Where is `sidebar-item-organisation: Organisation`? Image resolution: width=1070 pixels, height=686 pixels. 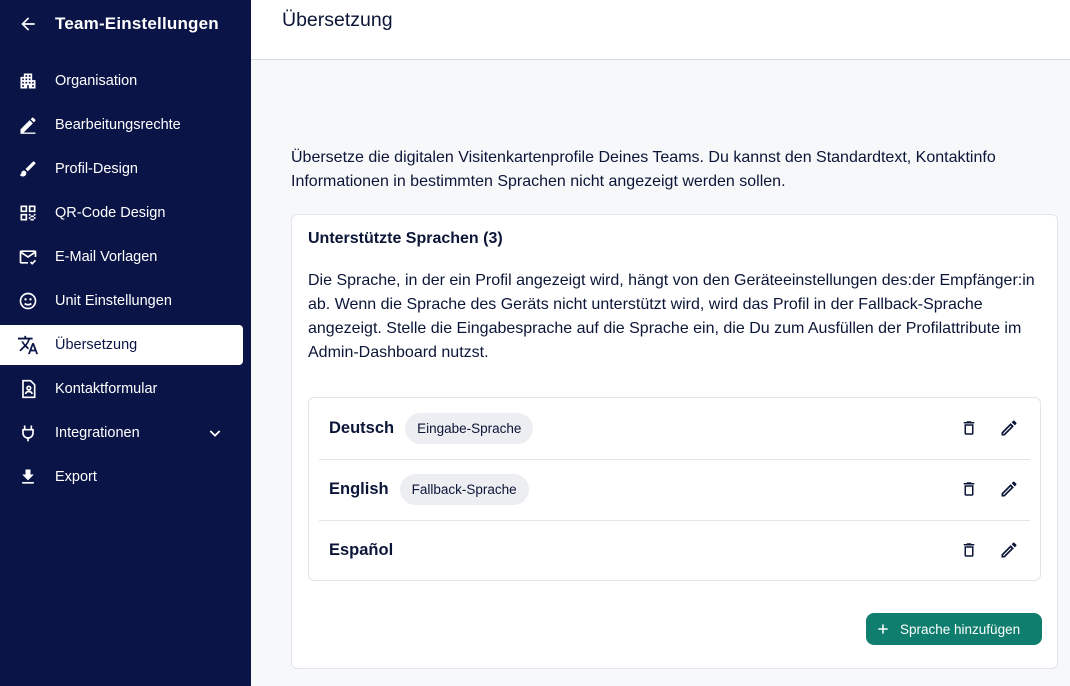 sidebar-item-organisation: Organisation is located at coordinates (121, 81).